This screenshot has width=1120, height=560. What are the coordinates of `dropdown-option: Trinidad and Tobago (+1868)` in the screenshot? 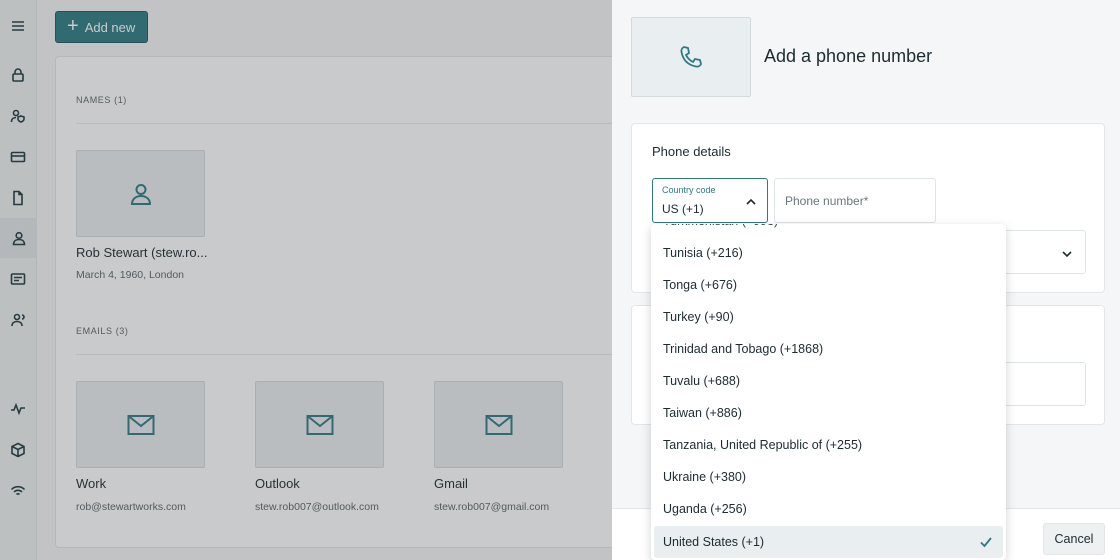 It's located at (828, 349).